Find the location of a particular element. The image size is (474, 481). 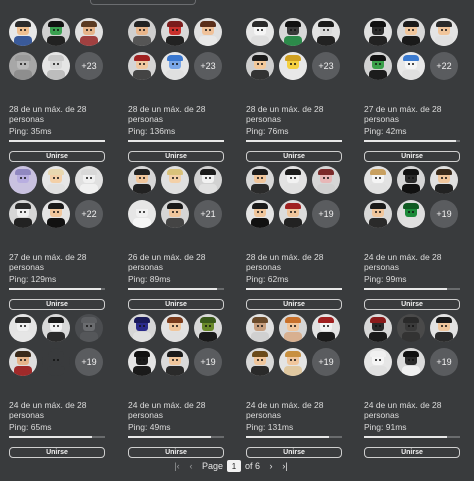

player-count: 27 de un máx. de 28 personas is located at coordinates (48, 262).